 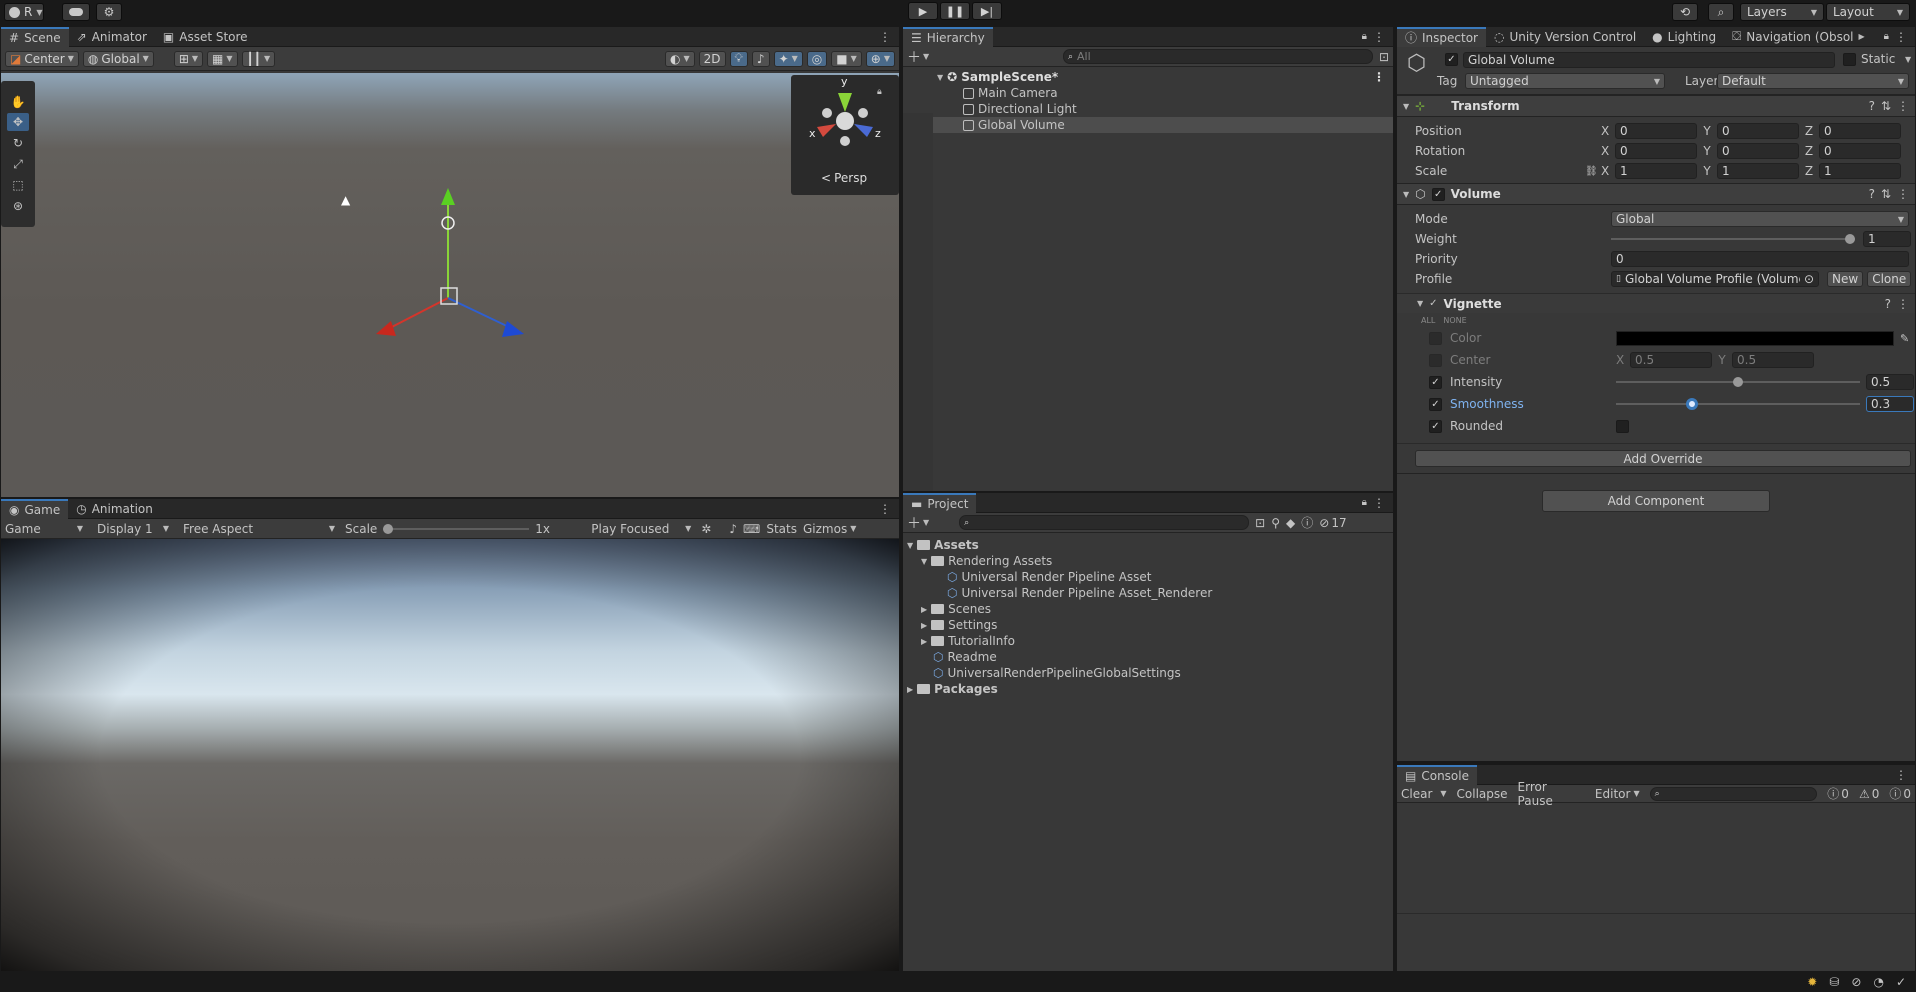 What do you see at coordinates (641, 529) in the screenshot?
I see `play-mode-dropdown: Play Focused ▼` at bounding box center [641, 529].